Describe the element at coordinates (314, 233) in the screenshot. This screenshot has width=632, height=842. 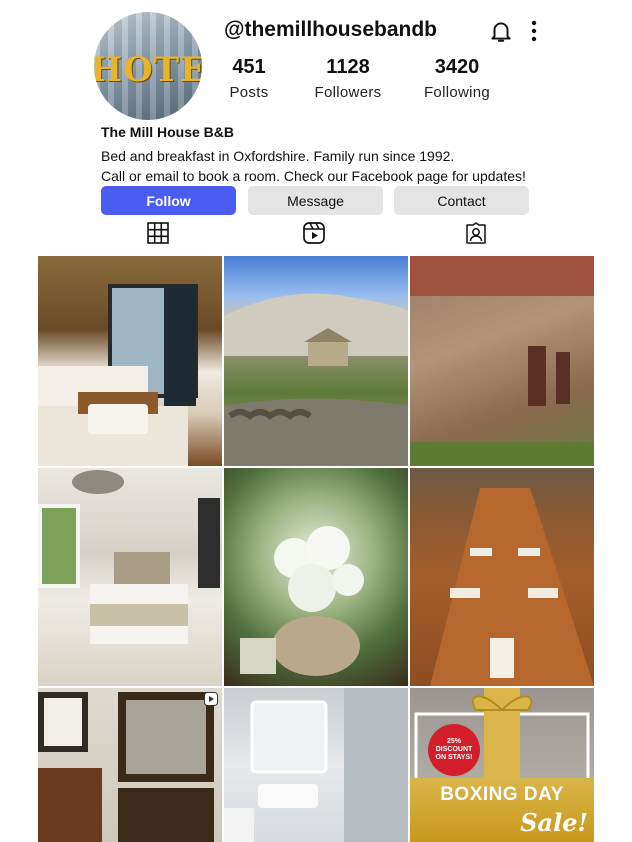
I see `reels-icon` at that location.